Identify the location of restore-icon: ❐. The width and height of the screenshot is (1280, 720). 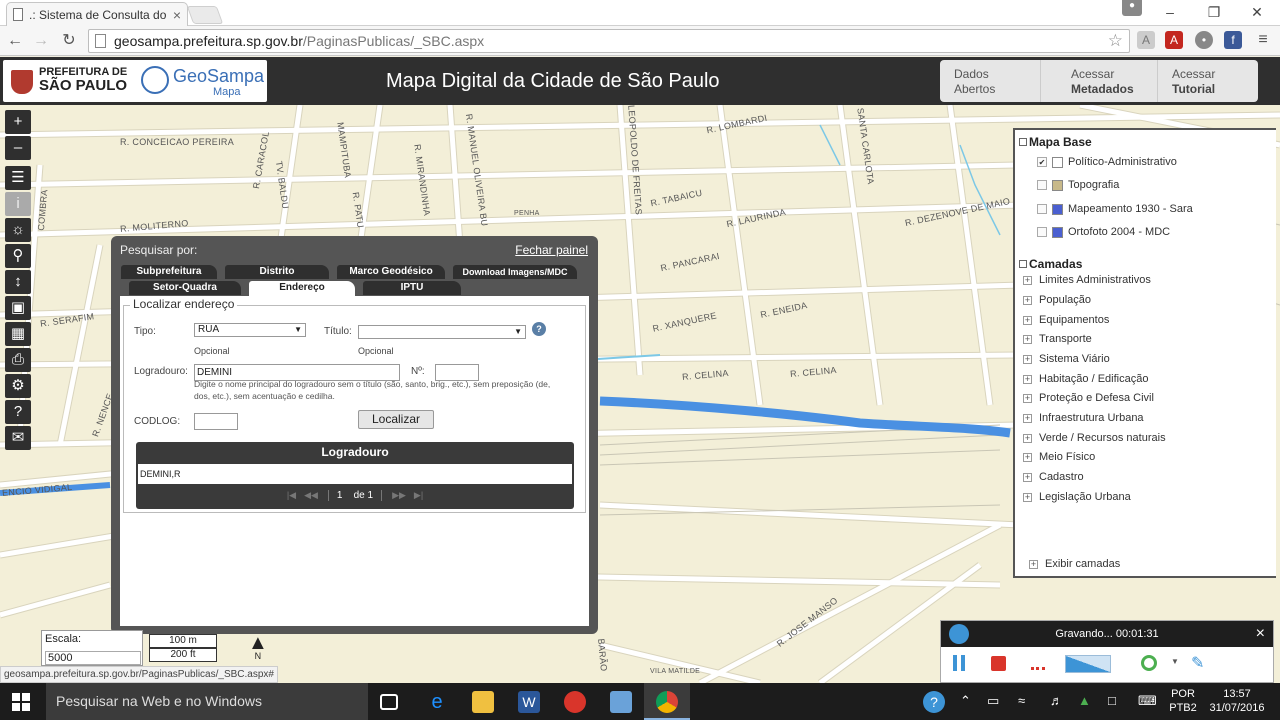
(1214, 12).